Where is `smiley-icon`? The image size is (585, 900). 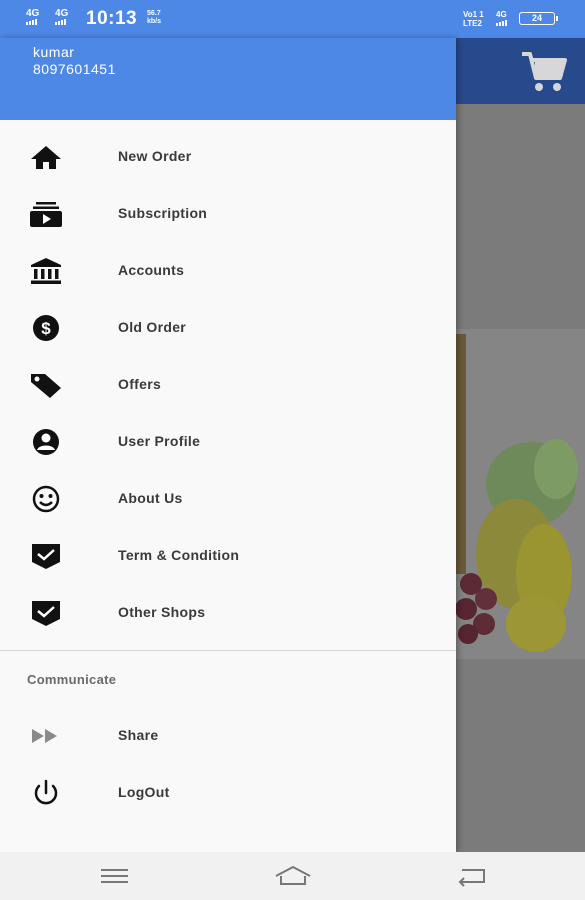
smiley-icon is located at coordinates (46, 499).